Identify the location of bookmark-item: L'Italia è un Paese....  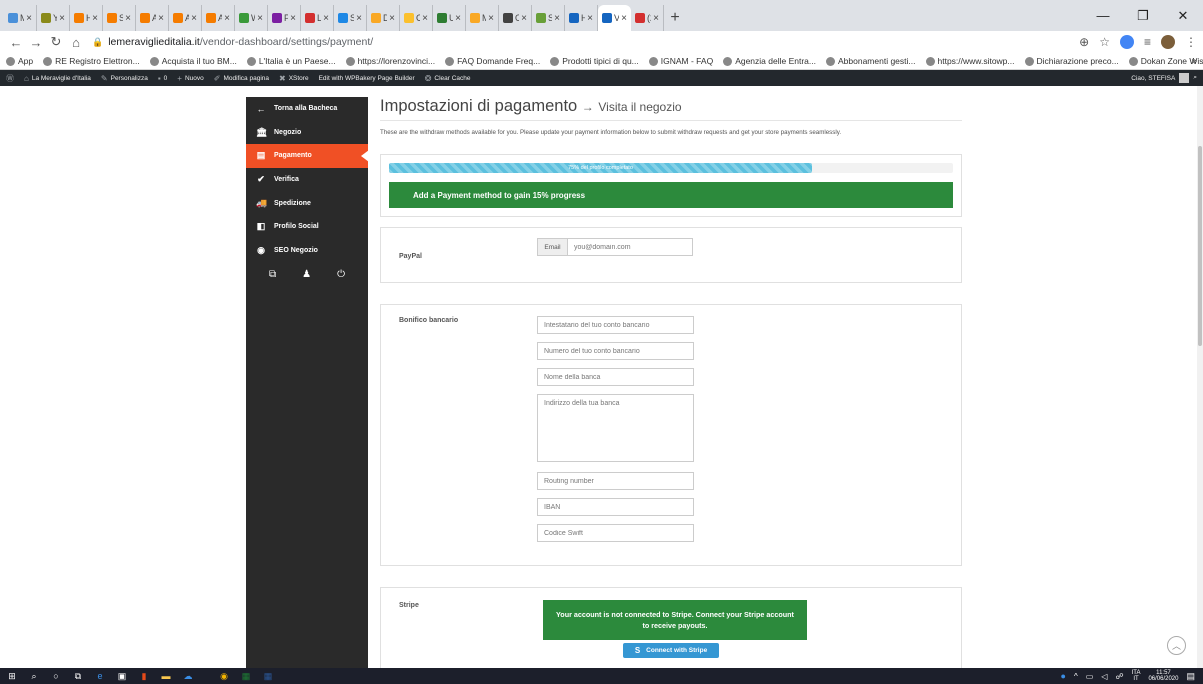
(291, 61).